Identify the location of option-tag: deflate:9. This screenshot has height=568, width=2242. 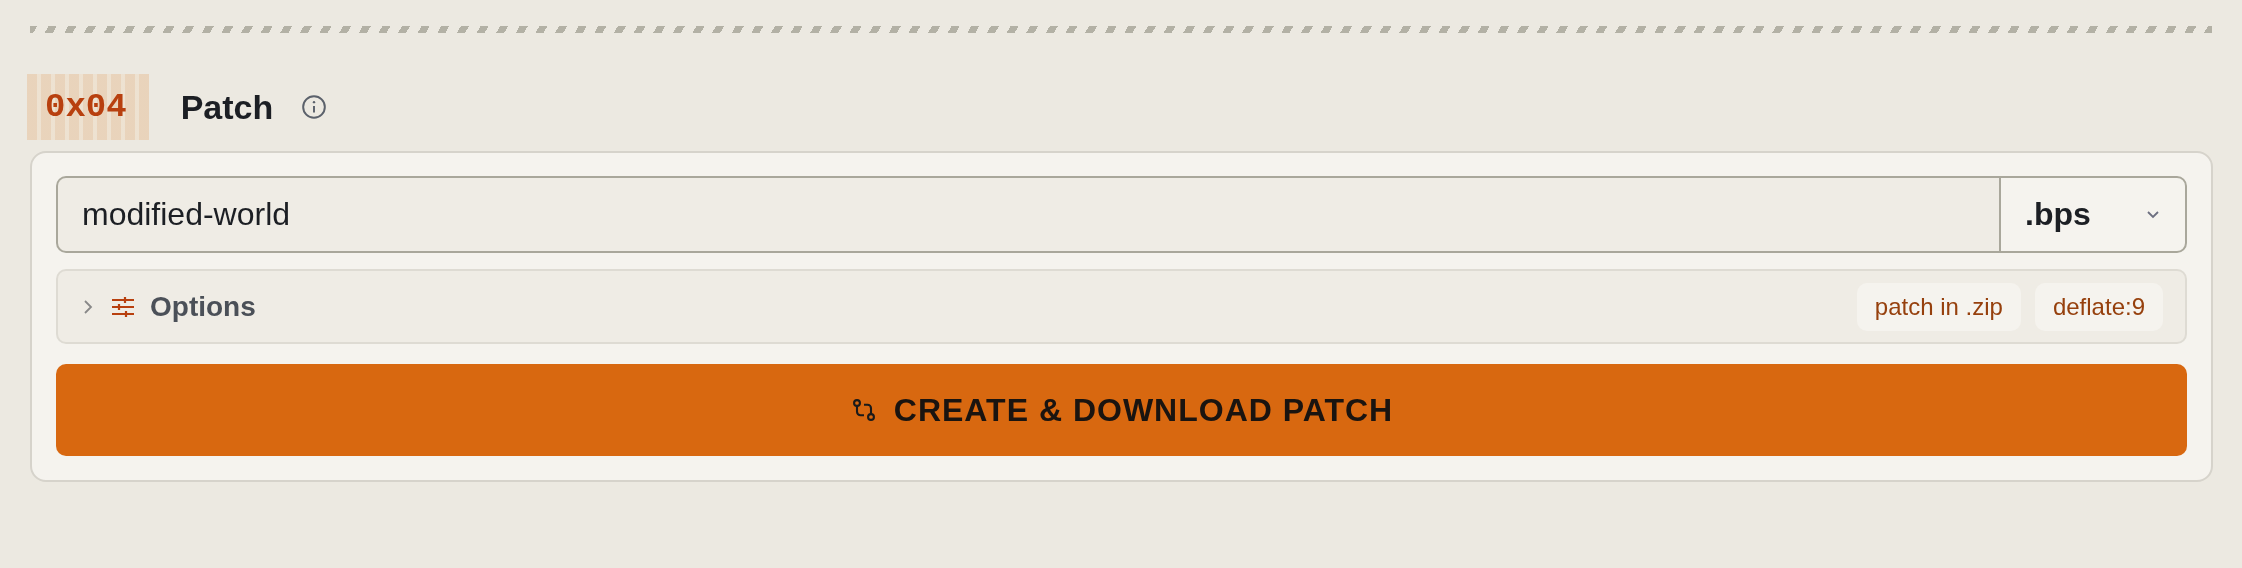
(2098, 306).